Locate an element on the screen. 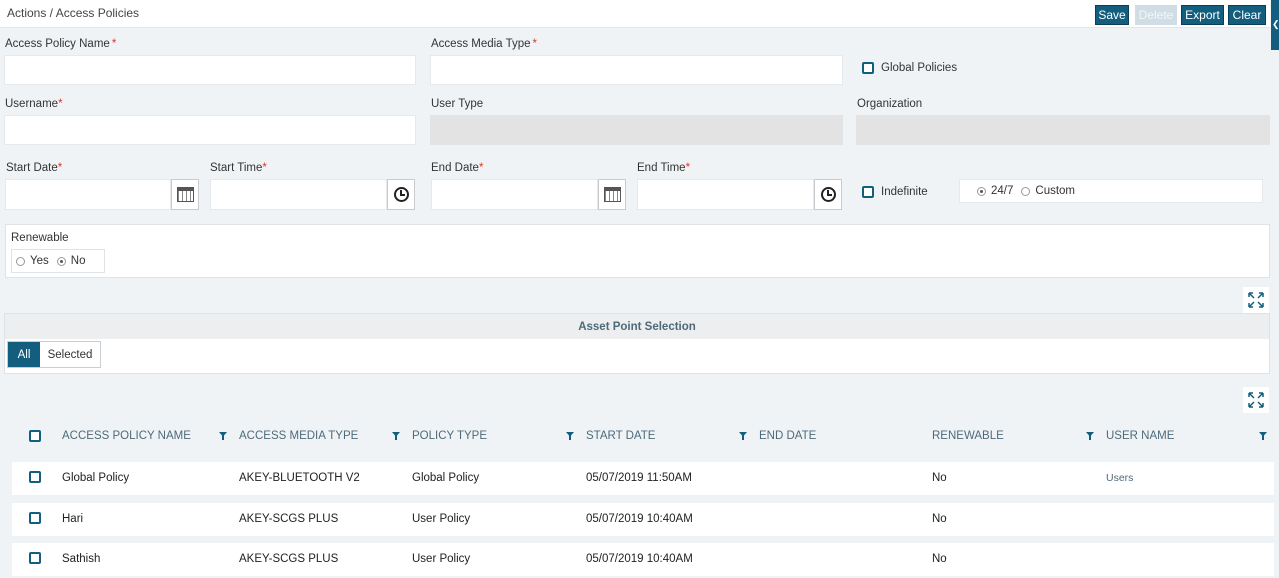  cell-access-policy-name: Sathish is located at coordinates (81, 559).